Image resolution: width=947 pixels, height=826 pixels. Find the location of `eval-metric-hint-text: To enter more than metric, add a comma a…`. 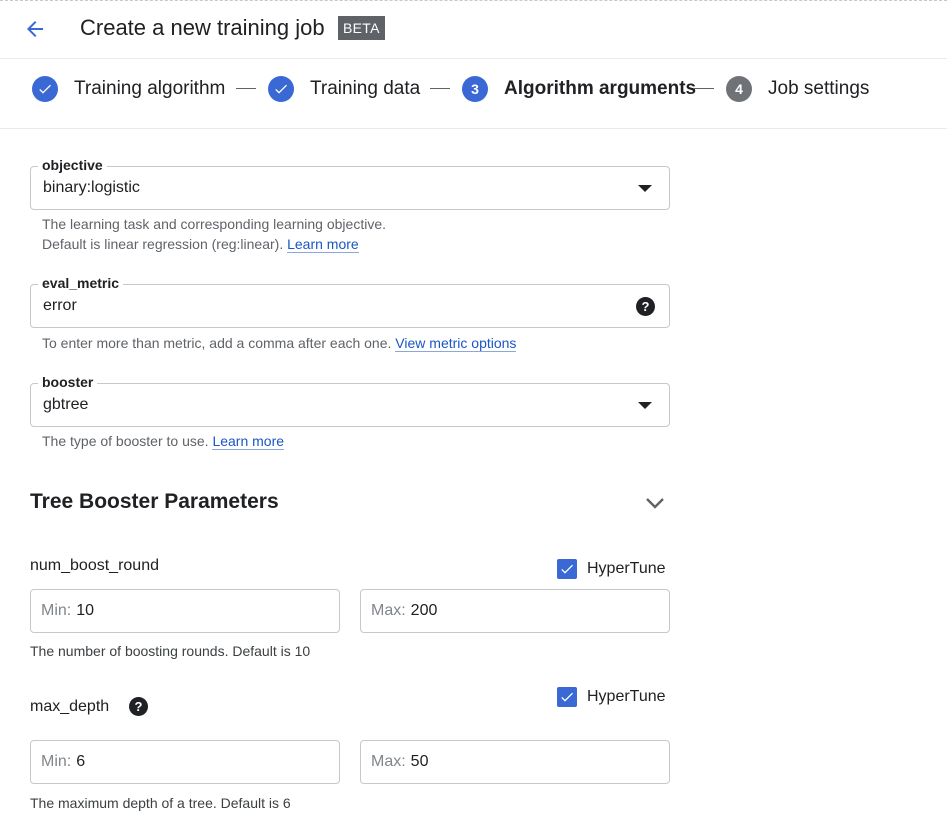

eval-metric-hint-text: To enter more than metric, add a comma a… is located at coordinates (217, 343).